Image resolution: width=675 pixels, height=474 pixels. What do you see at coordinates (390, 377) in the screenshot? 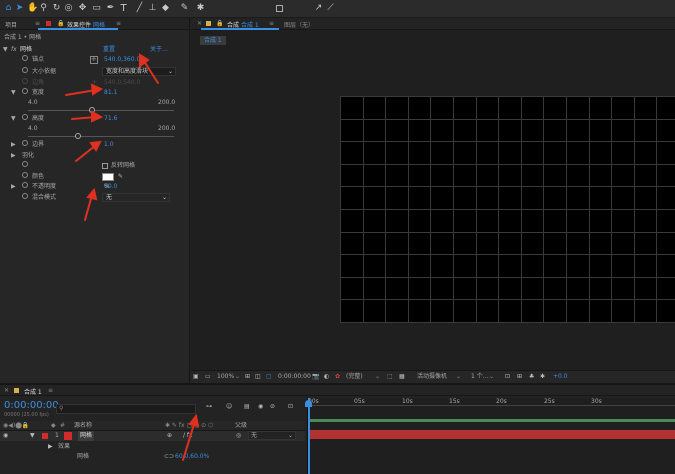
I see `region-of-interest-icon: ⬚` at bounding box center [390, 377].